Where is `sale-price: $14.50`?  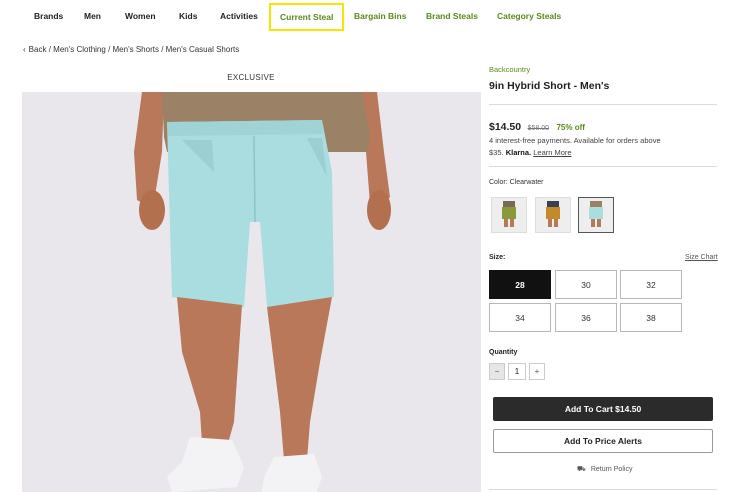
sale-price: $14.50 is located at coordinates (505, 127).